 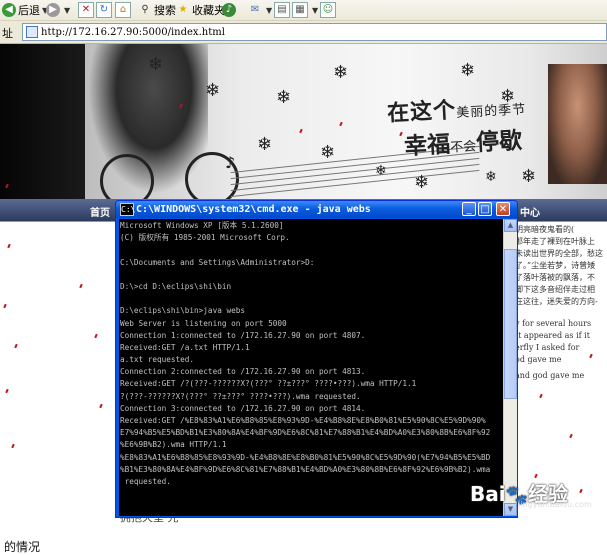 What do you see at coordinates (145, 9) in the screenshot?
I see `search-icon: ⚲` at bounding box center [145, 9].